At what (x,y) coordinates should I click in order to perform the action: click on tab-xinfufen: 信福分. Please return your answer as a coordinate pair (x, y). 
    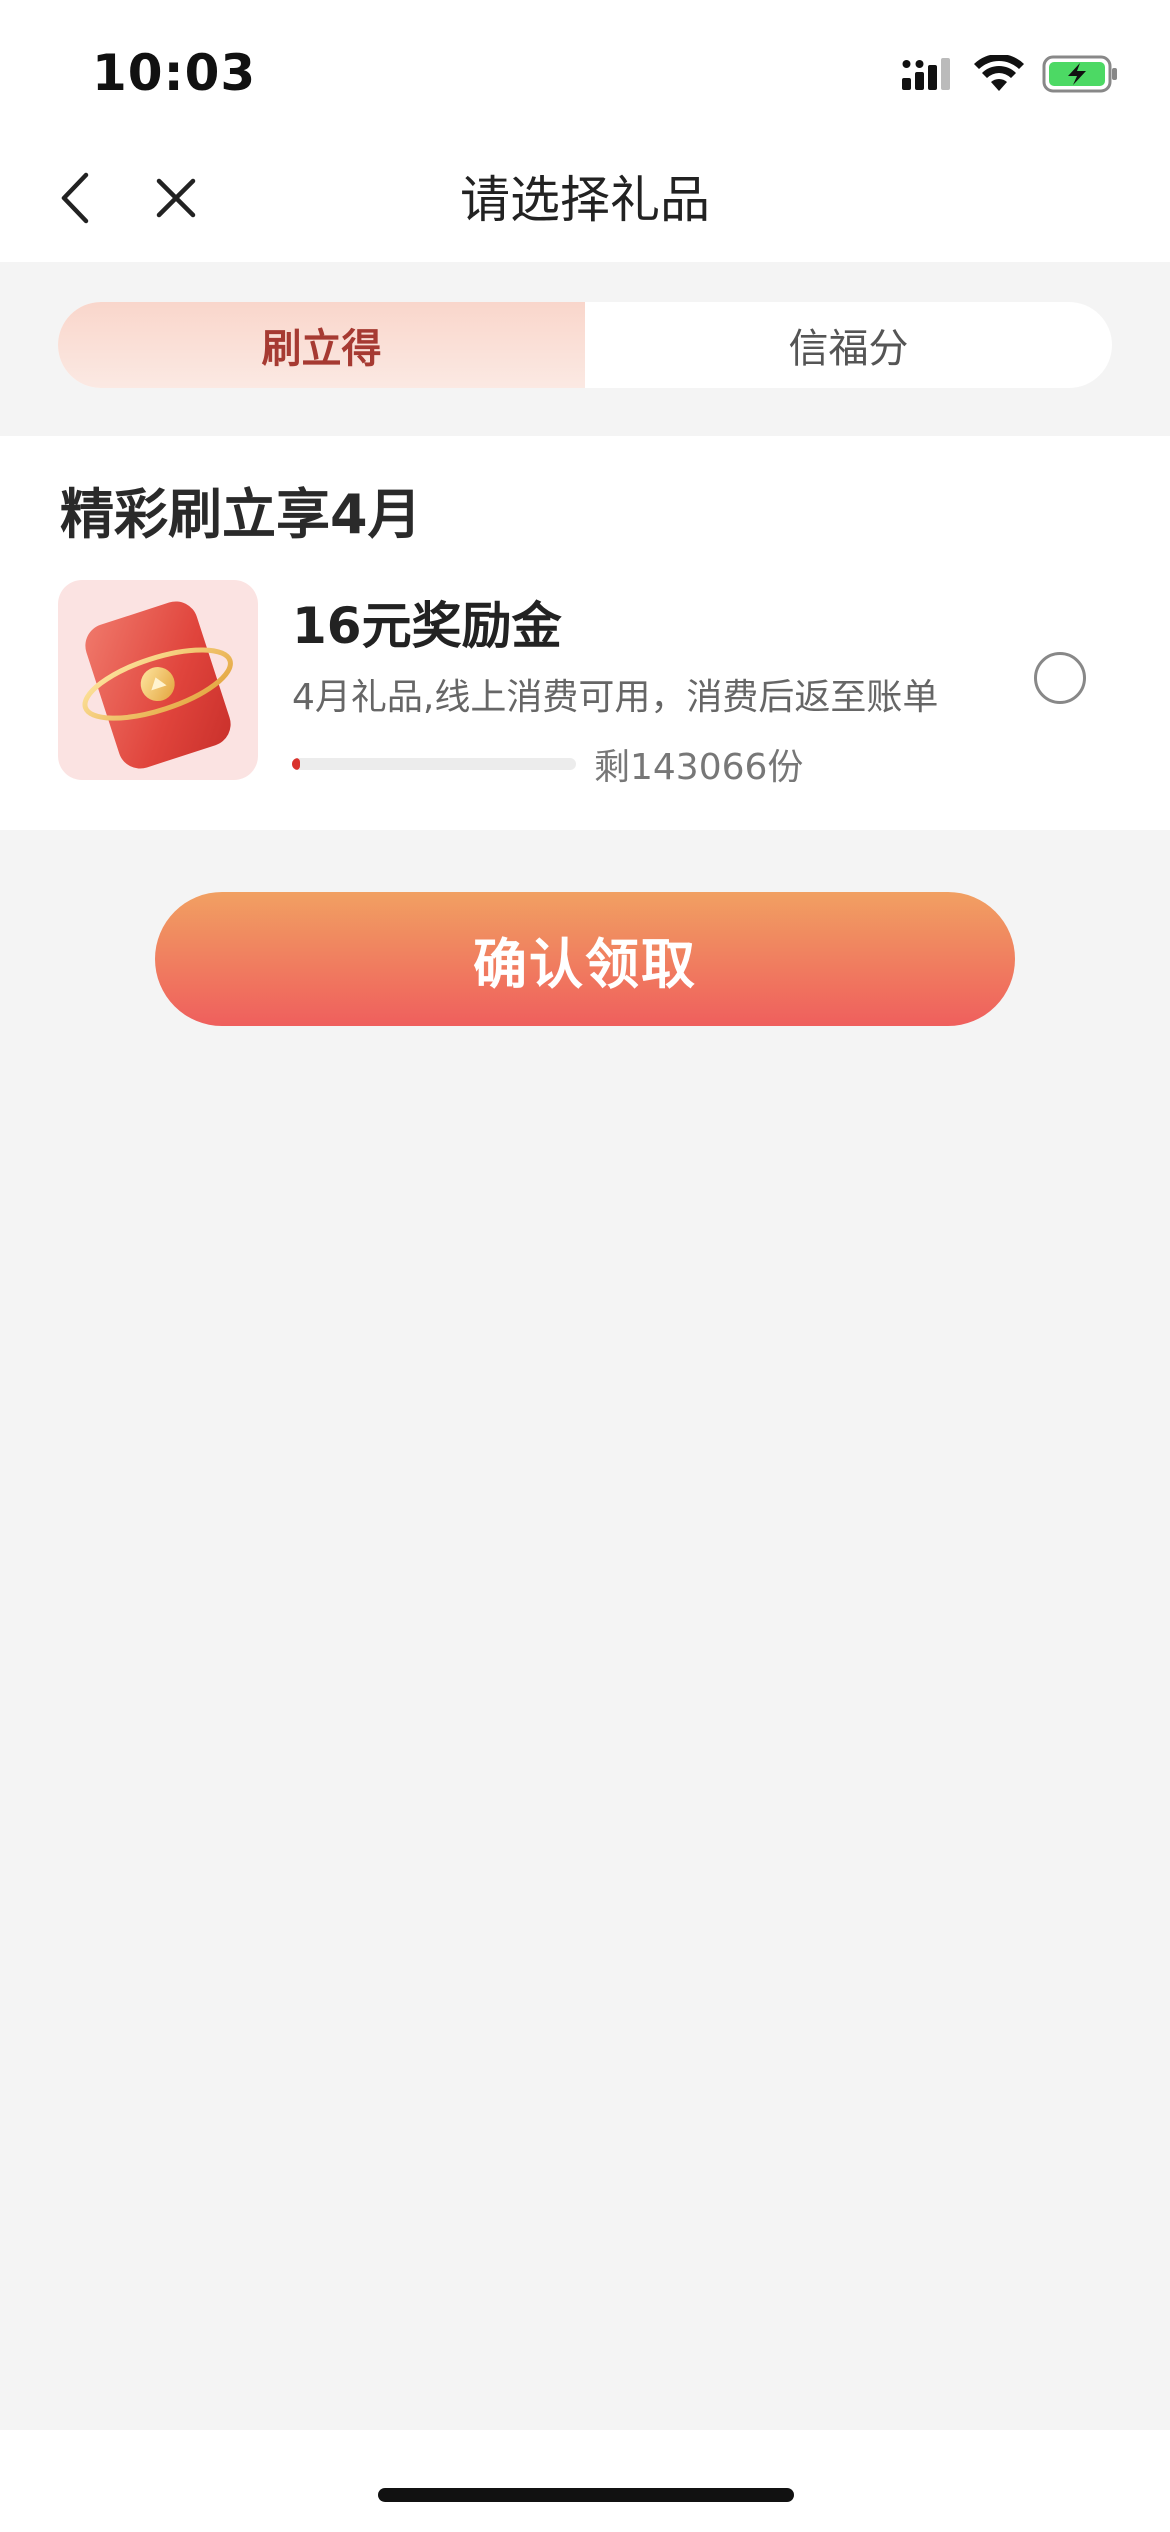
    Looking at the image, I should click on (848, 345).